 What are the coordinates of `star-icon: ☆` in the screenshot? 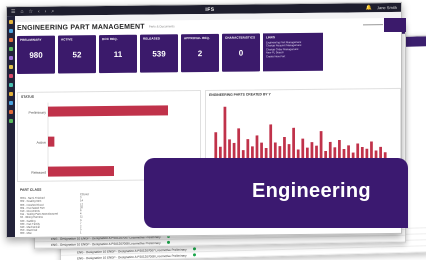 It's located at (31, 11).